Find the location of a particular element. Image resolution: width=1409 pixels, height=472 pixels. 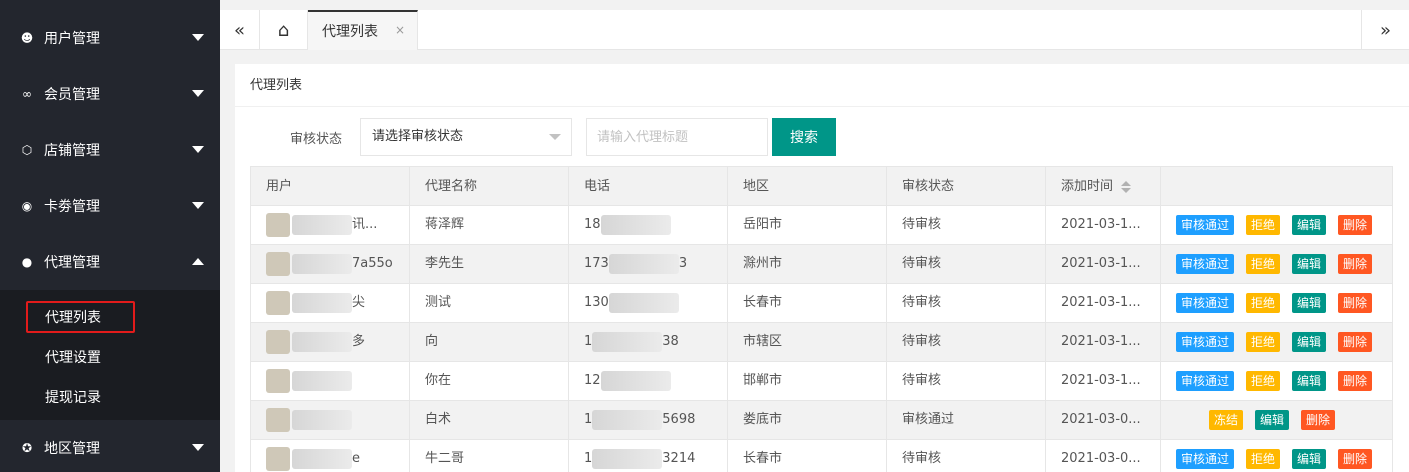

cell-region: 滁州市 is located at coordinates (807, 264).